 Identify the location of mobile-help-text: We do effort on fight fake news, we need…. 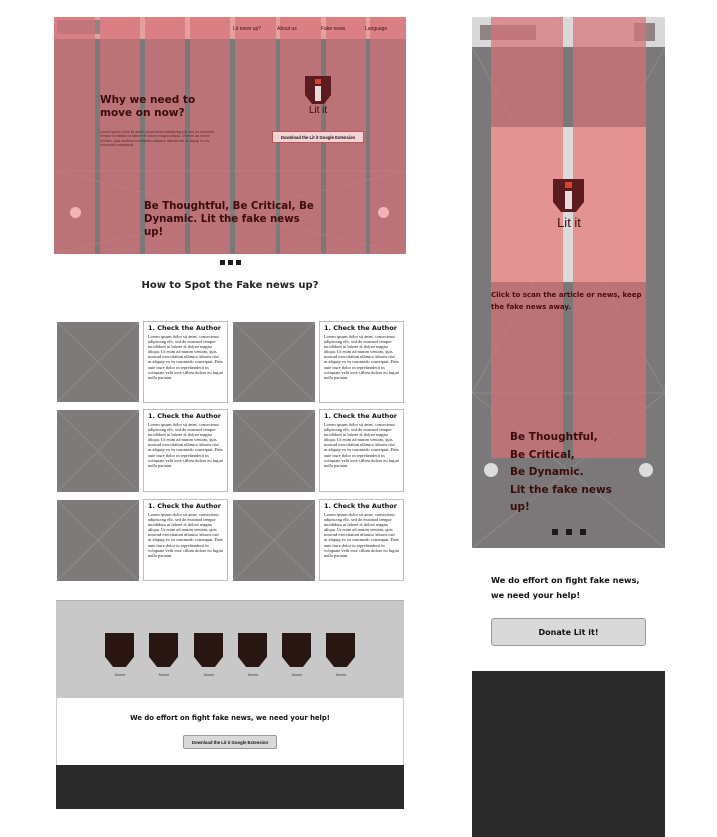
(576, 587).